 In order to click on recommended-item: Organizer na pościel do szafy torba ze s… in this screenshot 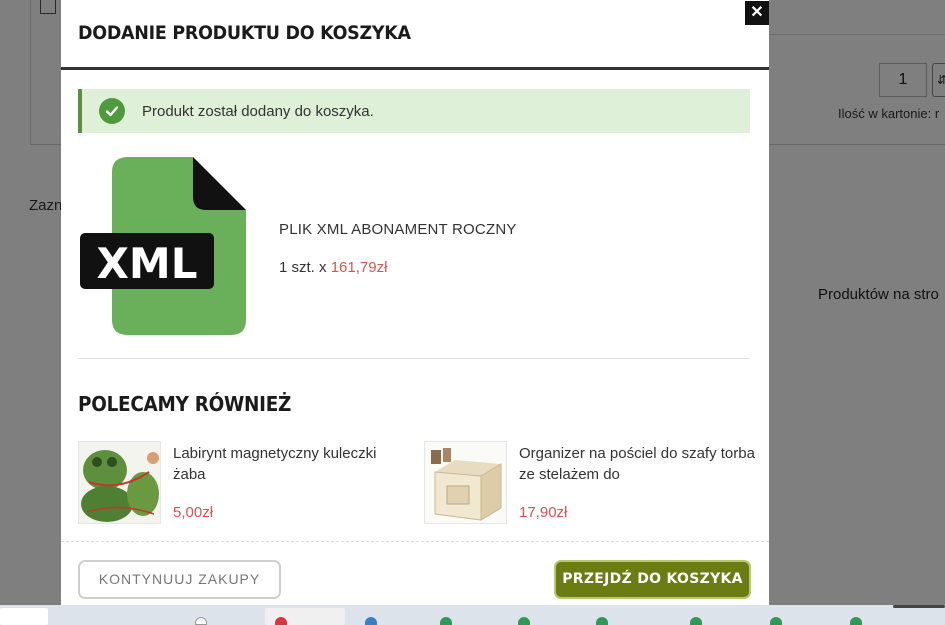, I will do `click(589, 483)`.